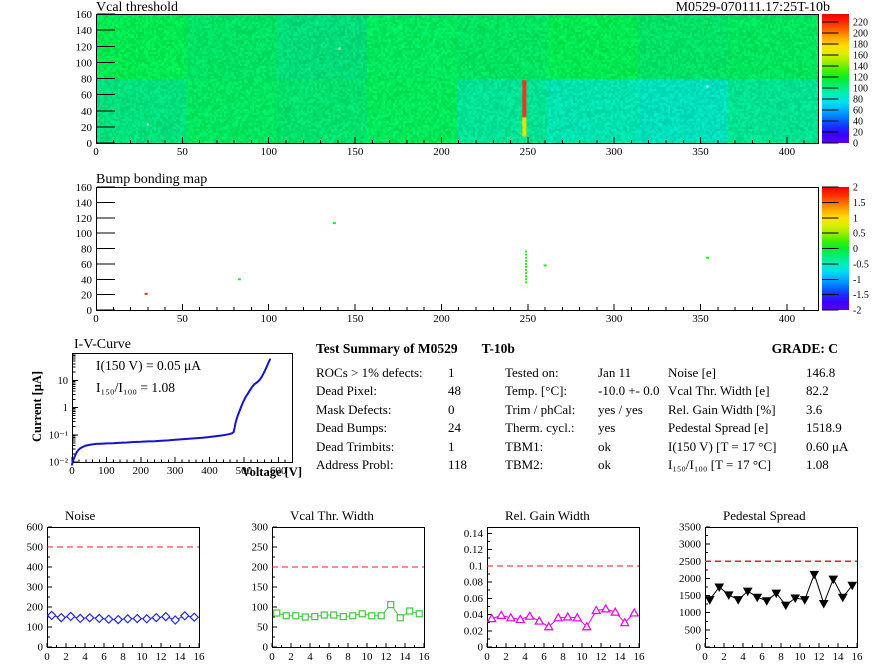  Describe the element at coordinates (84, 203) in the screenshot. I see `y-tick-label: 140` at that location.